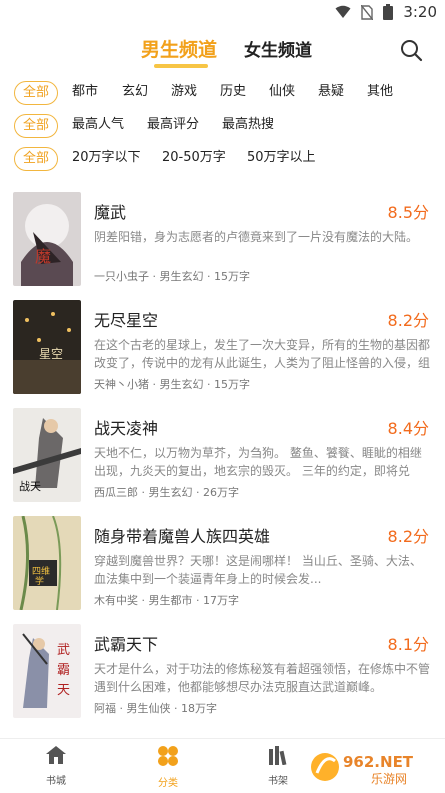 Image resolution: width=445 pixels, height=793 pixels. Describe the element at coordinates (166, 600) in the screenshot. I see `book-meta: 木有中奖 · 男生都市 · 17万字` at that location.